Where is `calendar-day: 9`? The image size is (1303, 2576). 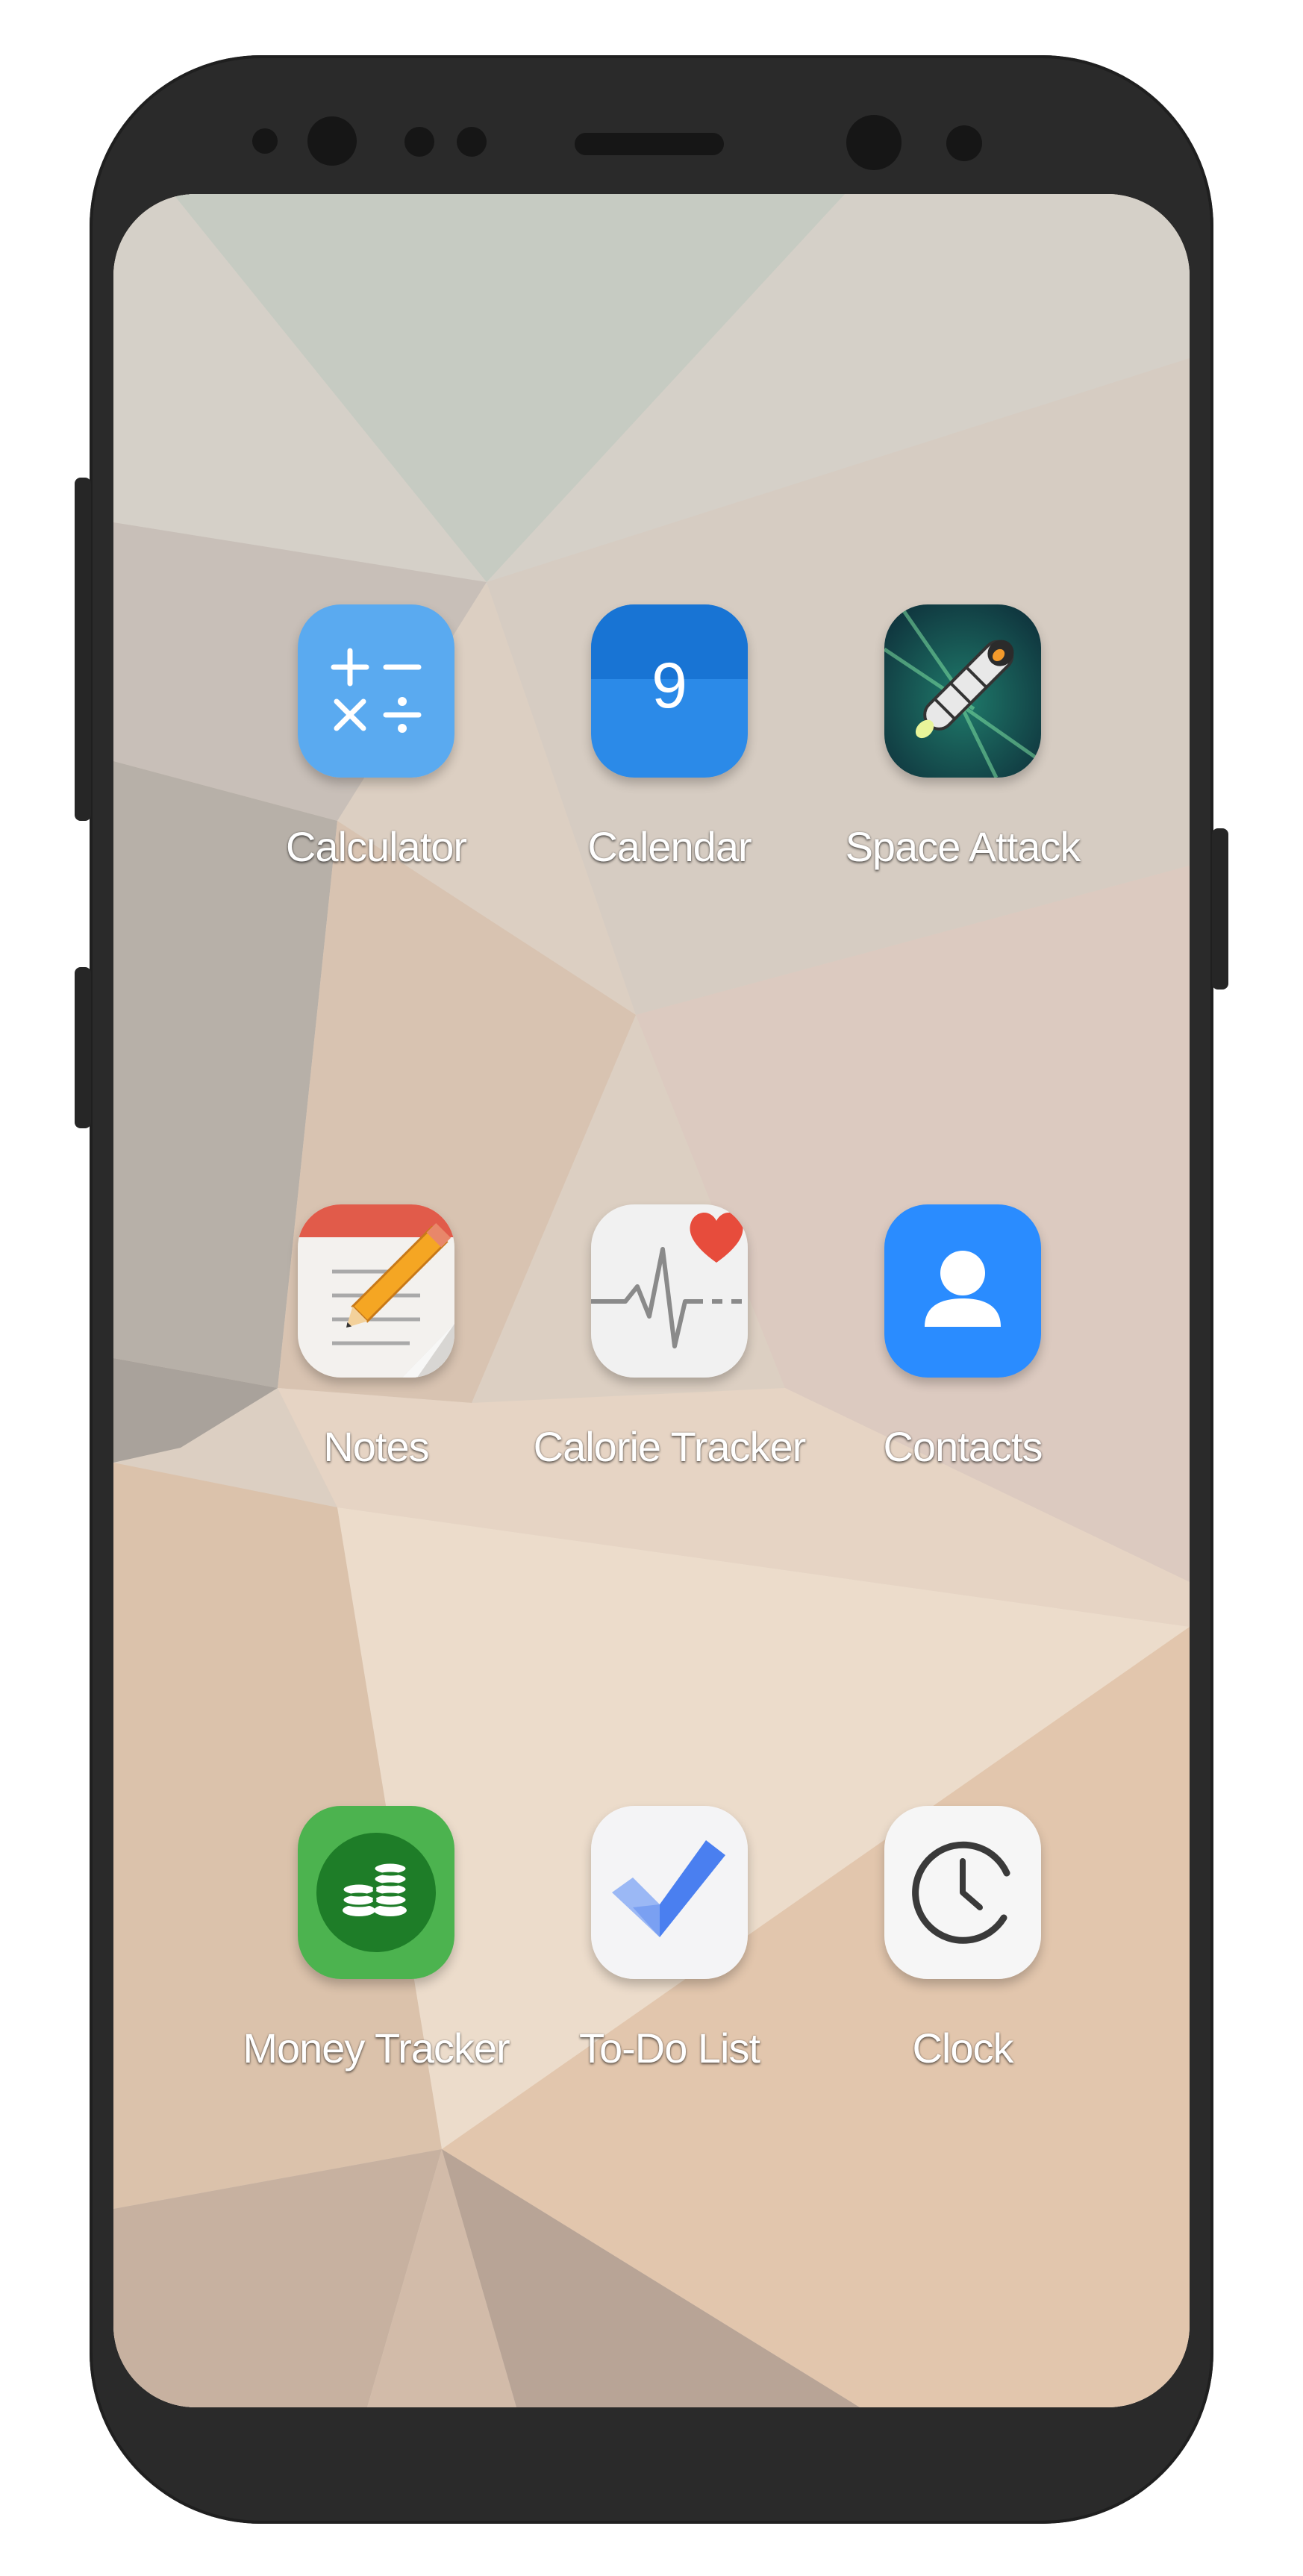 calendar-day: 9 is located at coordinates (669, 686).